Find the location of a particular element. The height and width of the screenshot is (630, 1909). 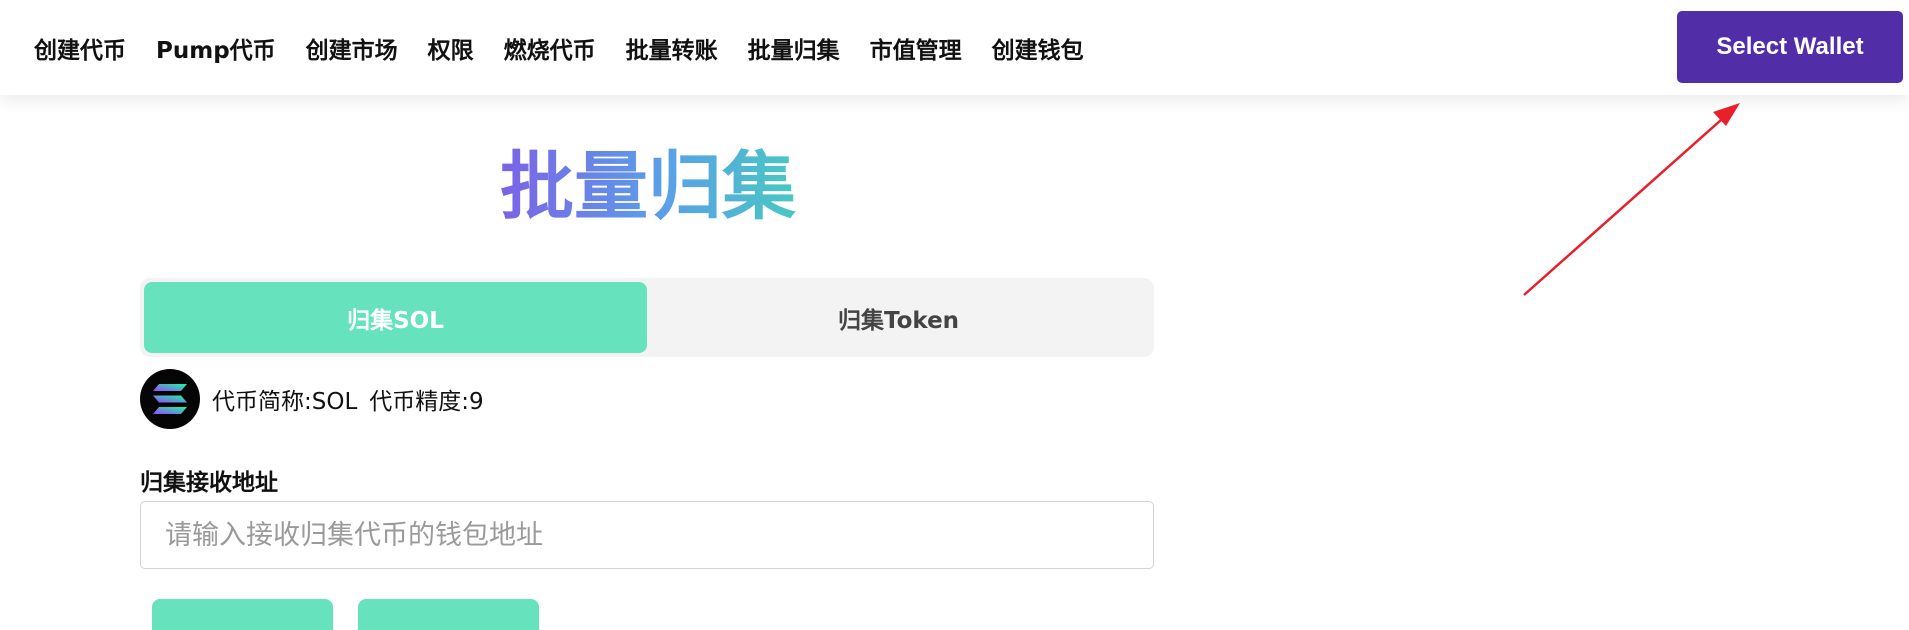

address-field-label: 归集接收地址 is located at coordinates (209, 483).